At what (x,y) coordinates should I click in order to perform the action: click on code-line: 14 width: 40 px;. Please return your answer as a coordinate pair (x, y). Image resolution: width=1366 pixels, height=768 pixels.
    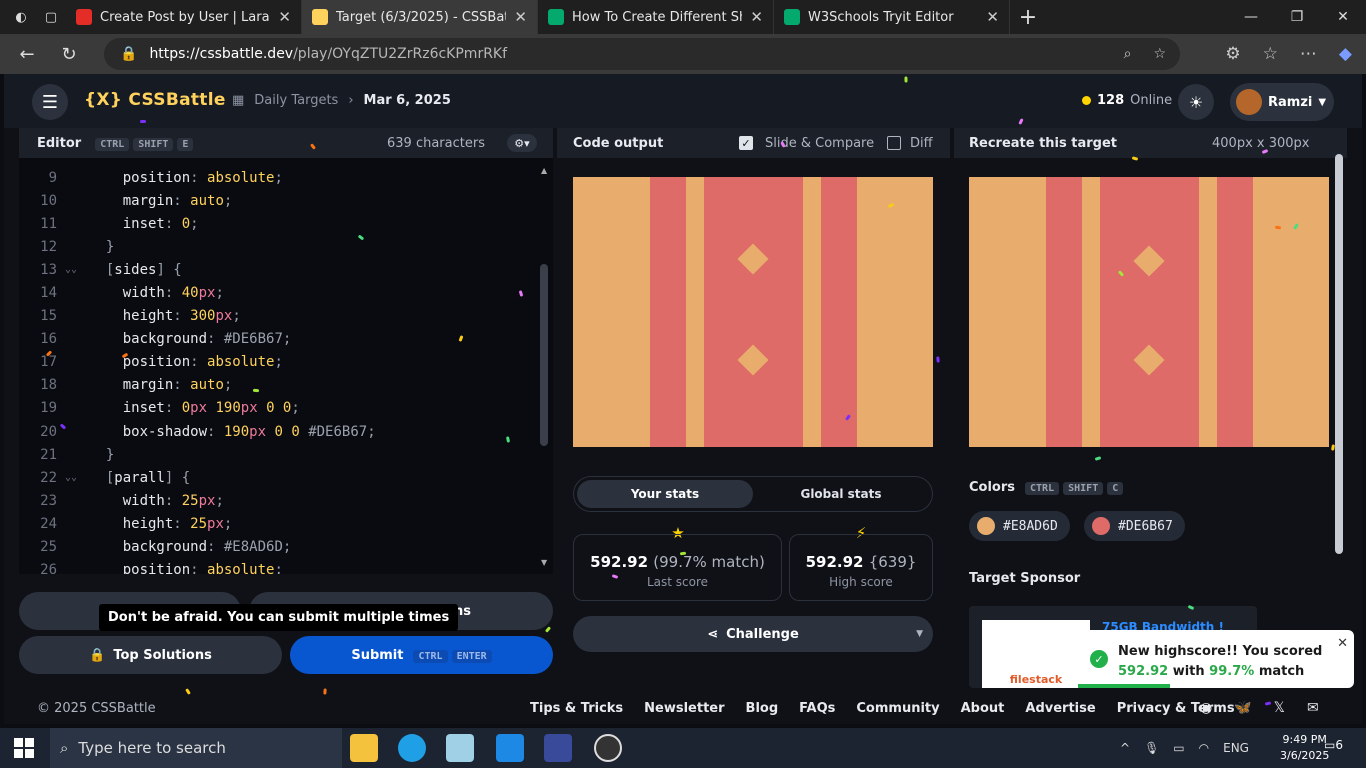
    Looking at the image, I should click on (286, 292).